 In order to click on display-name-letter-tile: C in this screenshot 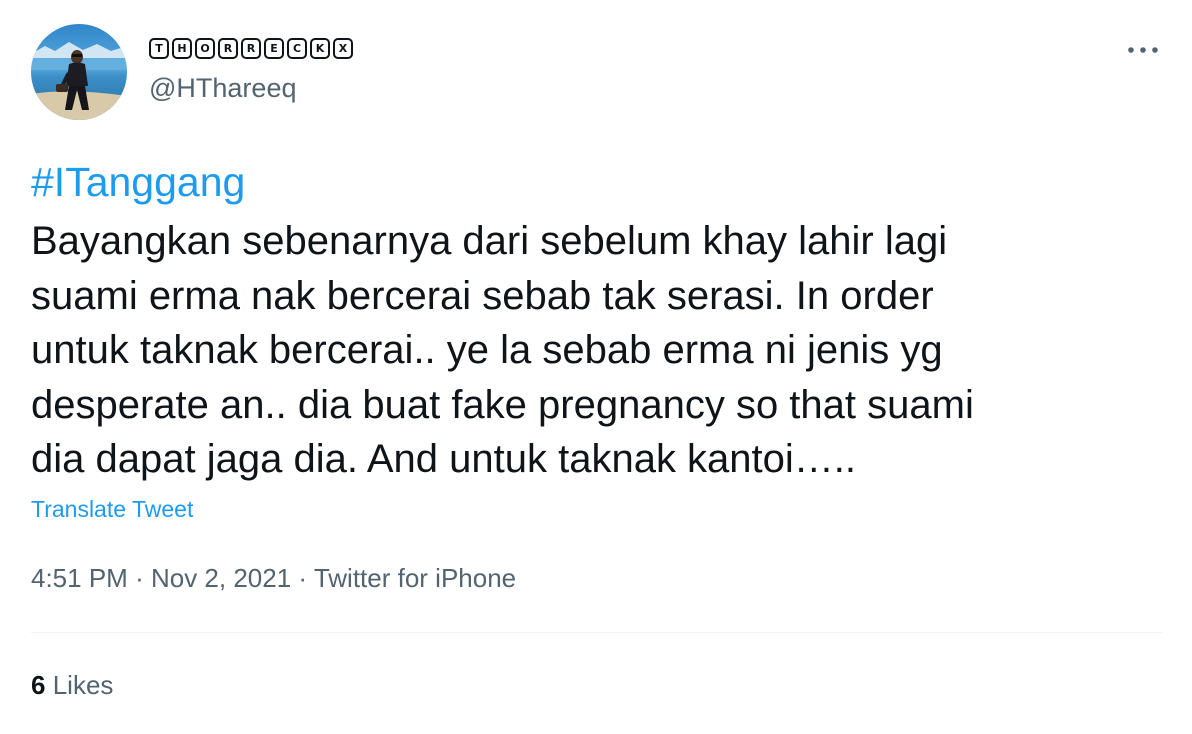, I will do `click(297, 48)`.